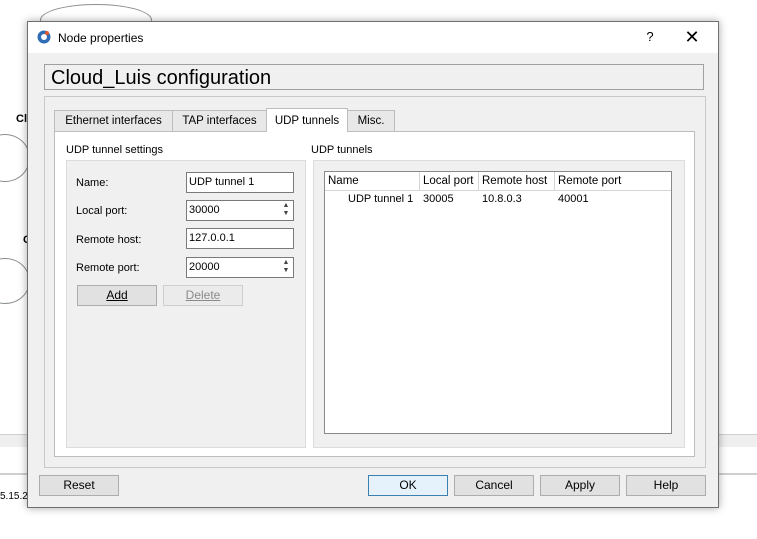  I want to click on config-title: Cloud_Luis configuration, so click(374, 77).